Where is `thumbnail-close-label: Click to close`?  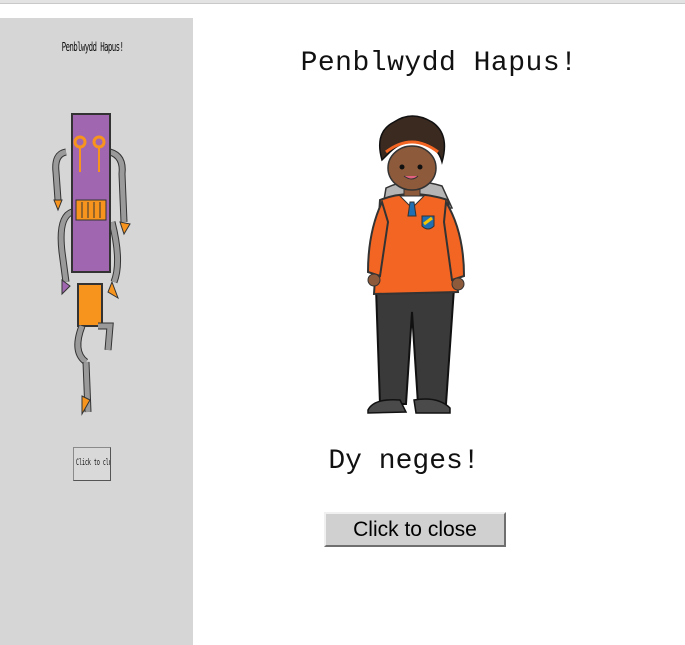
thumbnail-close-label: Click to close is located at coordinates (93, 463).